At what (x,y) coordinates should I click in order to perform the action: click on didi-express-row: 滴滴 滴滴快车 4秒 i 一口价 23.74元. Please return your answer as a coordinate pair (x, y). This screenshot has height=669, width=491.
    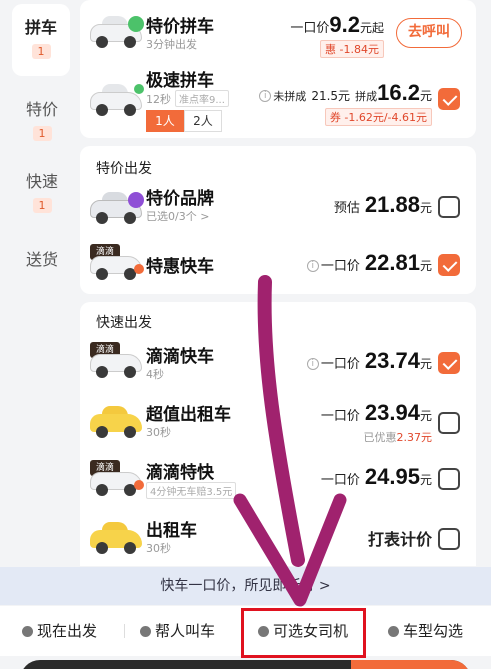
    Looking at the image, I should click on (278, 364).